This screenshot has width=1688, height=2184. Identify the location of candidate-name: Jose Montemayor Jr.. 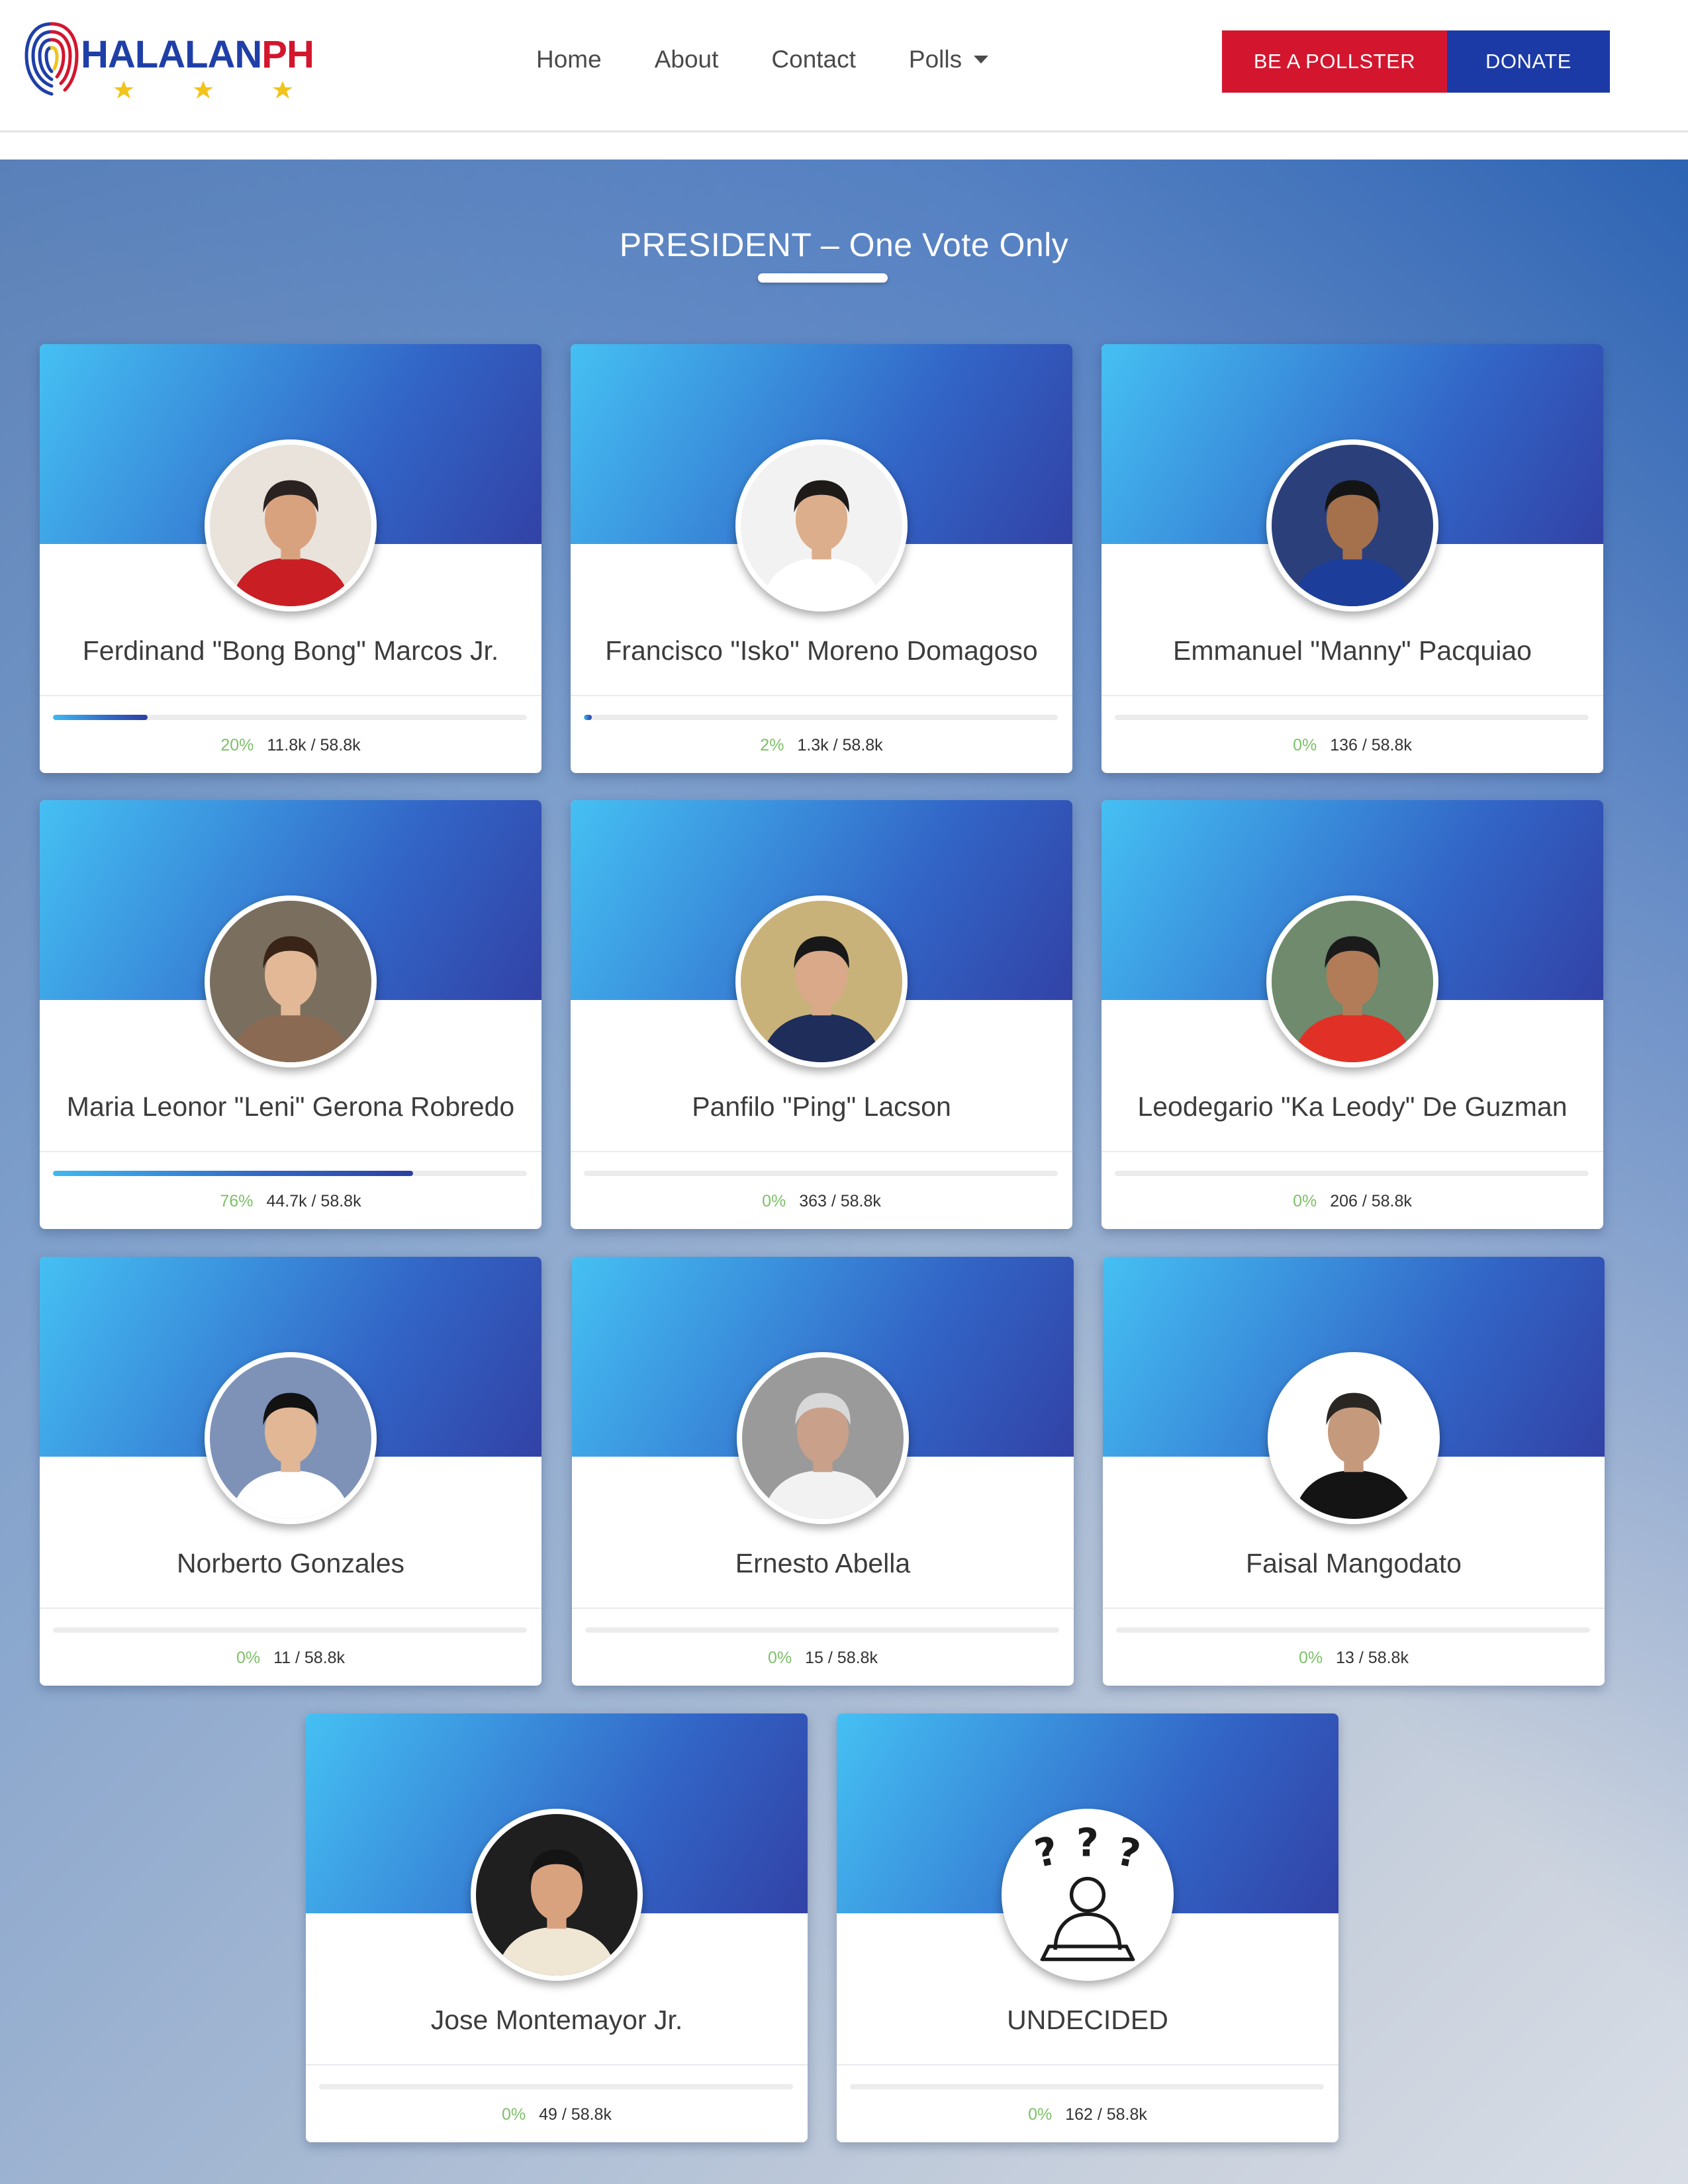
(556, 2020).